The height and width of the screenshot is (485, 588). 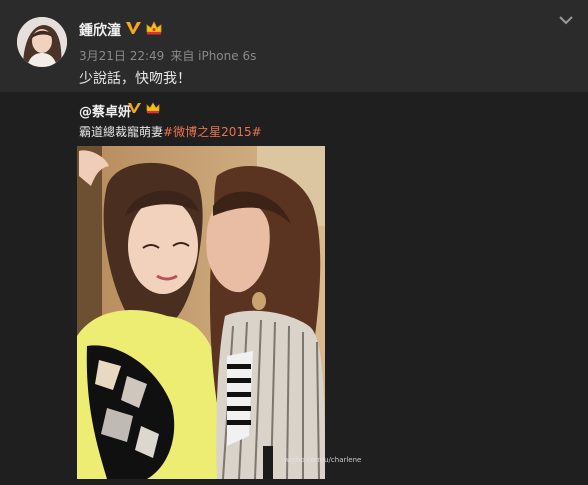 I want to click on hashtag-link: #微博之星2015#, so click(x=212, y=132).